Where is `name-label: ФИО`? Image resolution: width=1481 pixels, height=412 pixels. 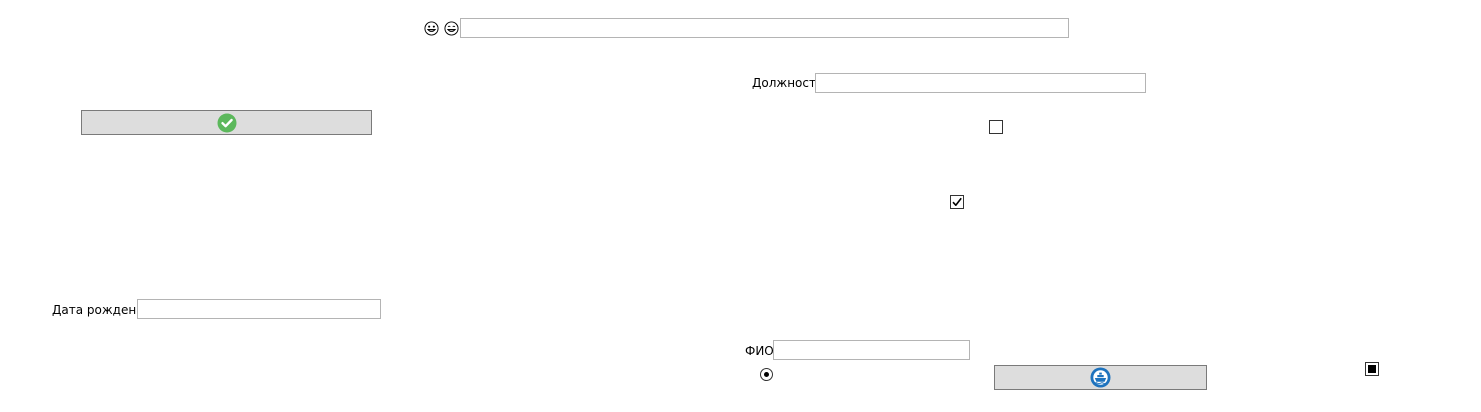
name-label: ФИО is located at coordinates (759, 351).